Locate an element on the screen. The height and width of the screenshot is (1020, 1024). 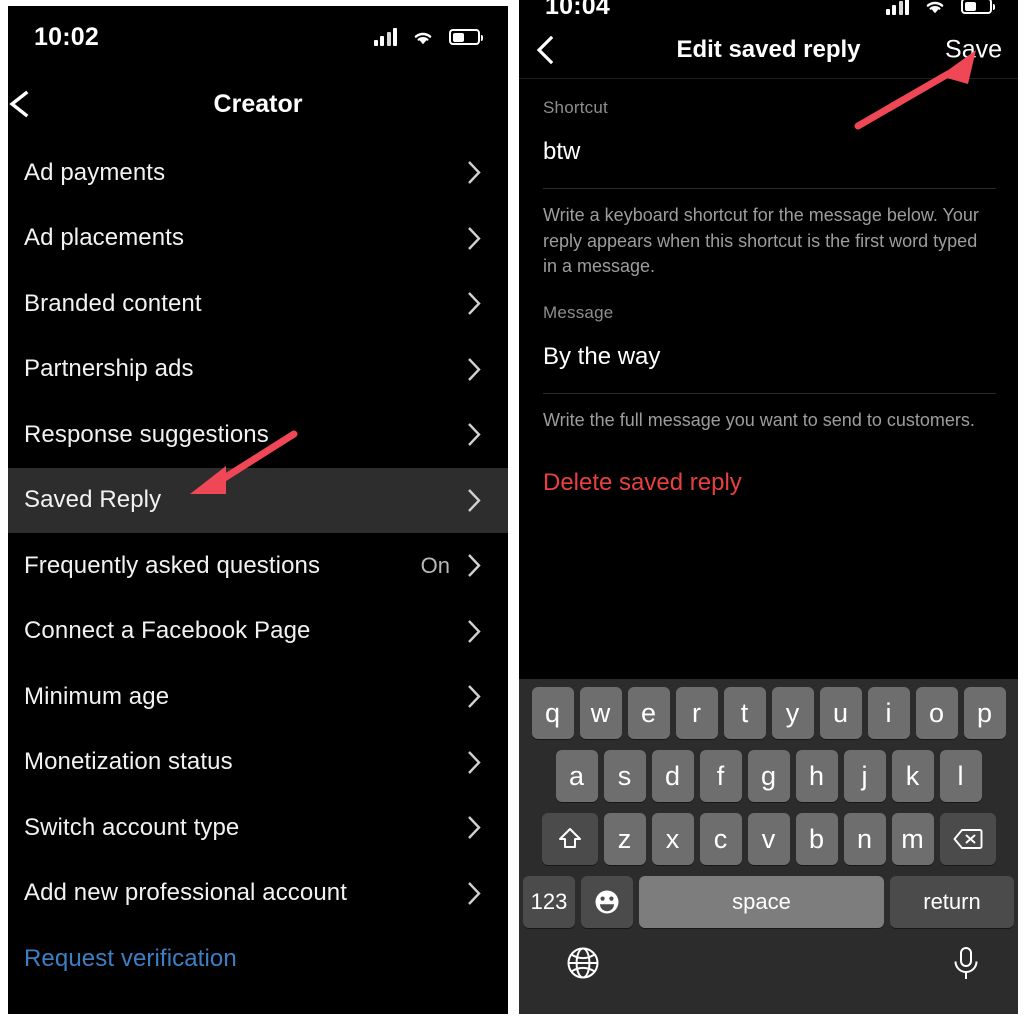
keyboard-row-4: 123 space return is located at coordinates (768, 902).